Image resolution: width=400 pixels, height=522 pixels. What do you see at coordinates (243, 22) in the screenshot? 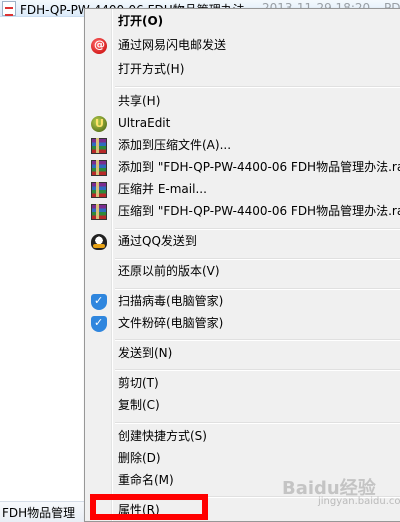
I see `menu-item-open: 打开(O)` at bounding box center [243, 22].